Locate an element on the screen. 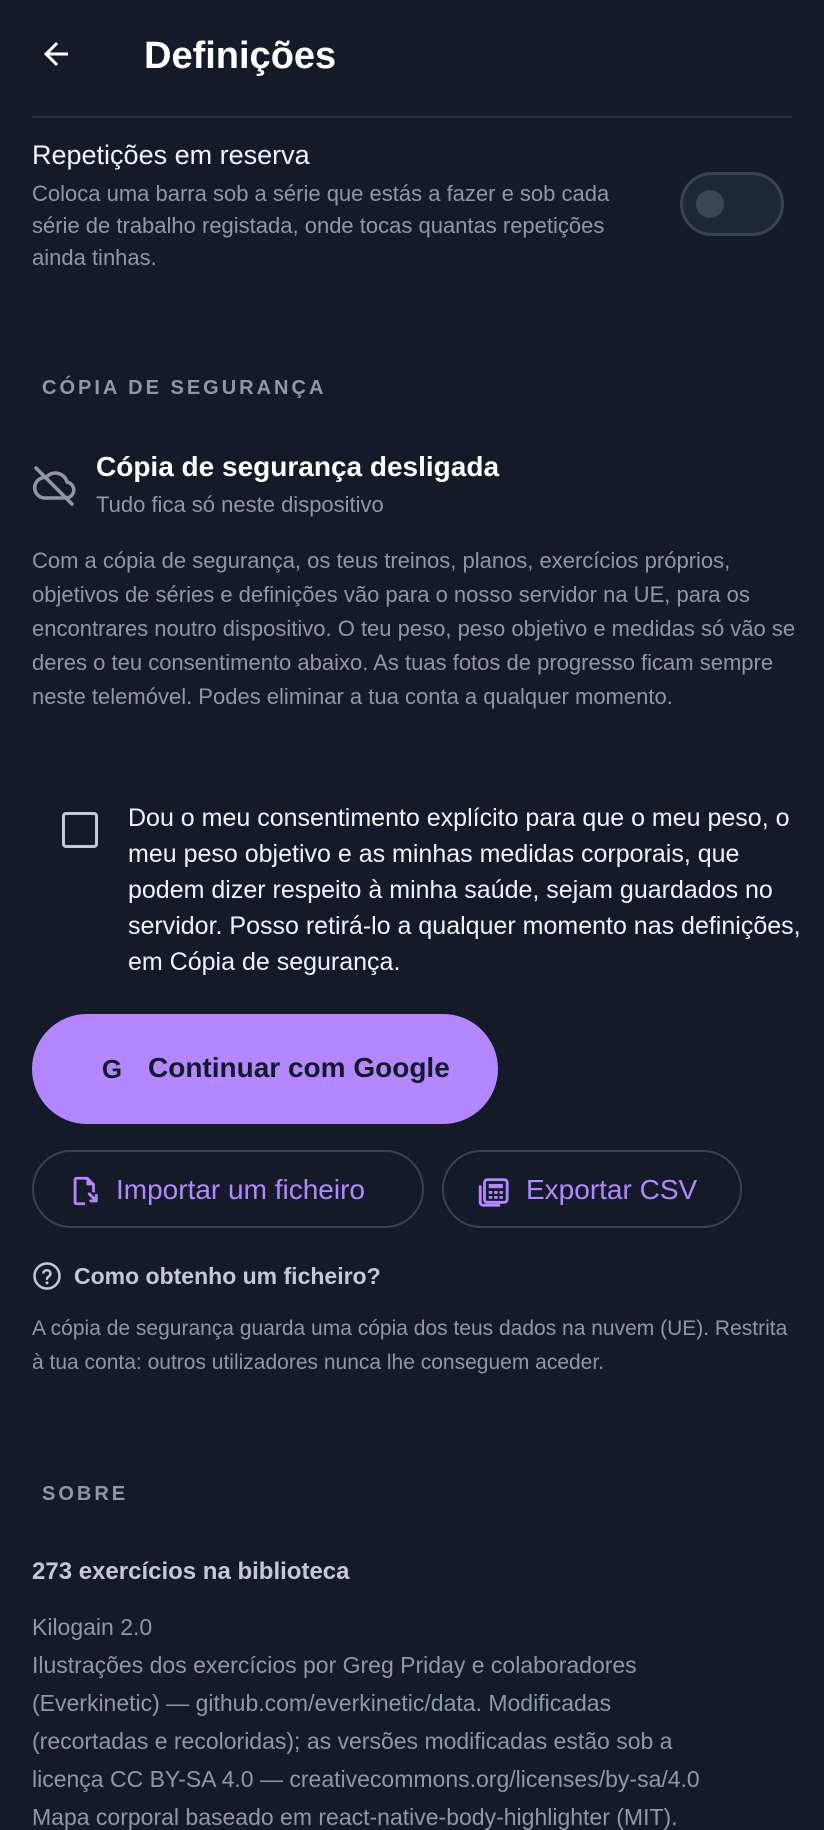 The height and width of the screenshot is (1830, 824). backup-status-title: Cópia de segurança desligada is located at coordinates (298, 466).